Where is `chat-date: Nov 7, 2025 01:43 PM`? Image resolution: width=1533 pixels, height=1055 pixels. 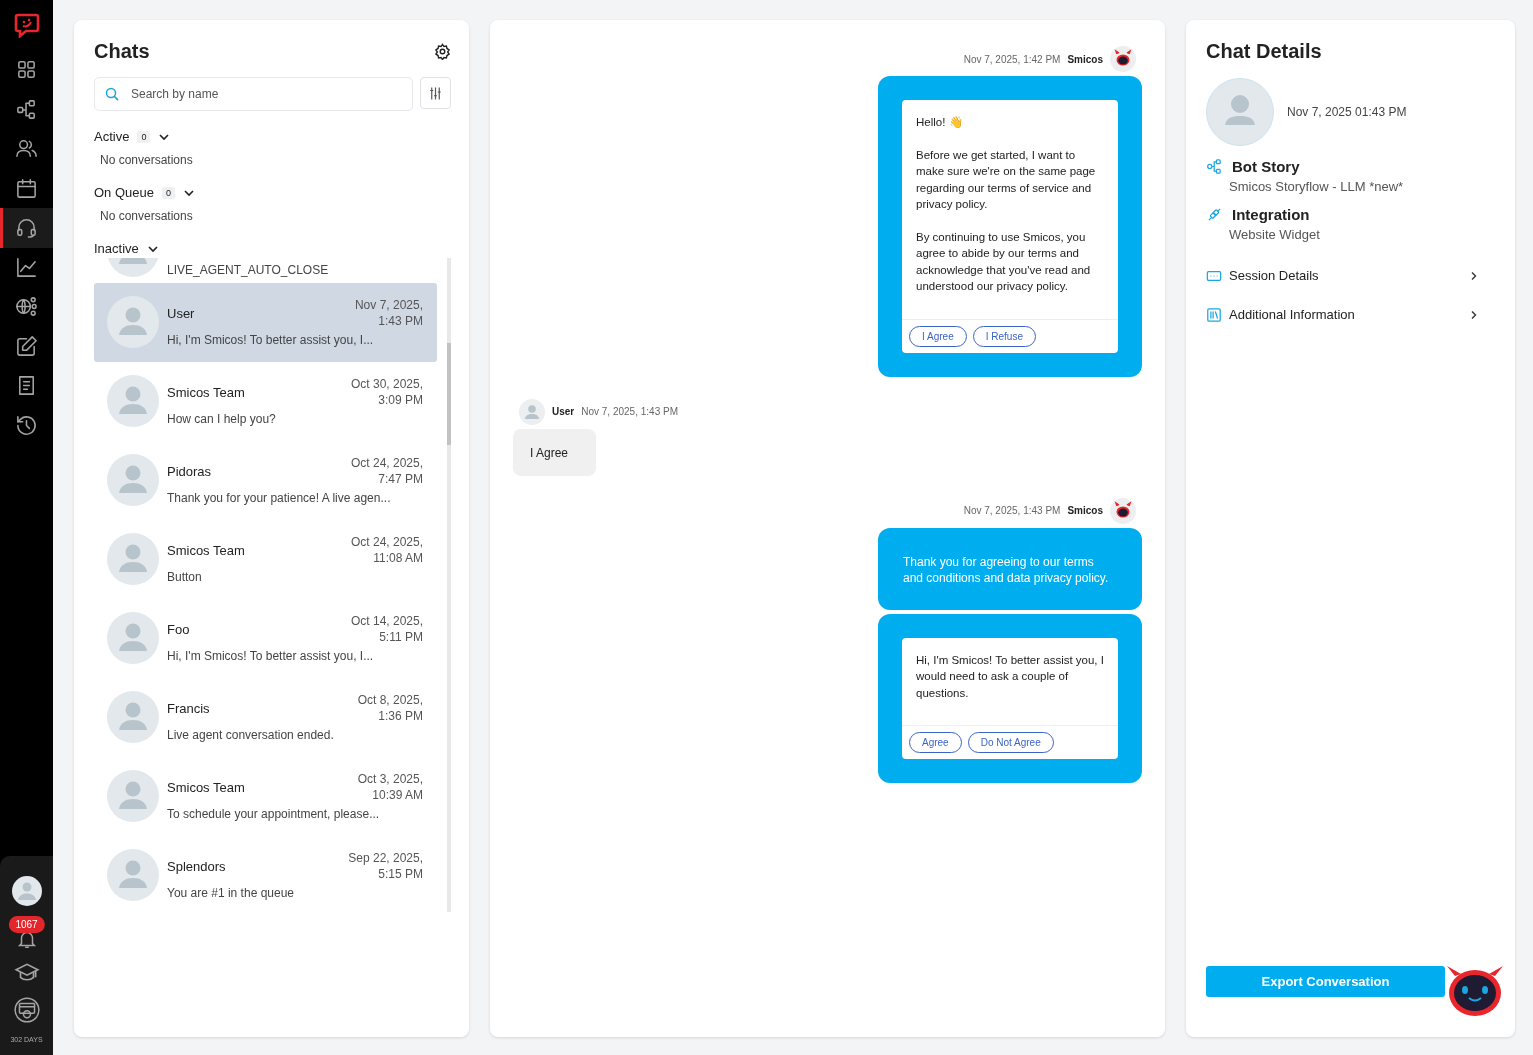
chat-date: Nov 7, 2025 01:43 PM is located at coordinates (1347, 112).